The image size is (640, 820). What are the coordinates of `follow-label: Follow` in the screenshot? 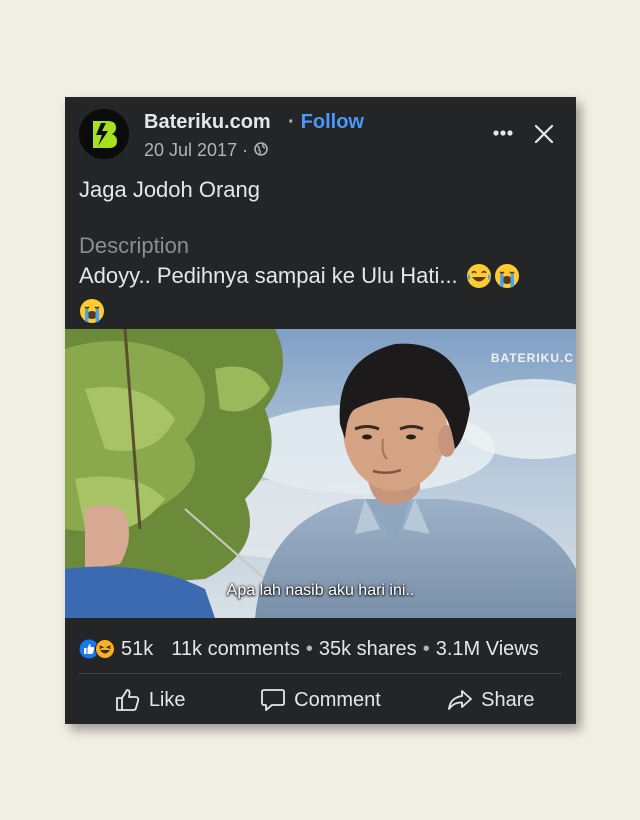 It's located at (332, 122).